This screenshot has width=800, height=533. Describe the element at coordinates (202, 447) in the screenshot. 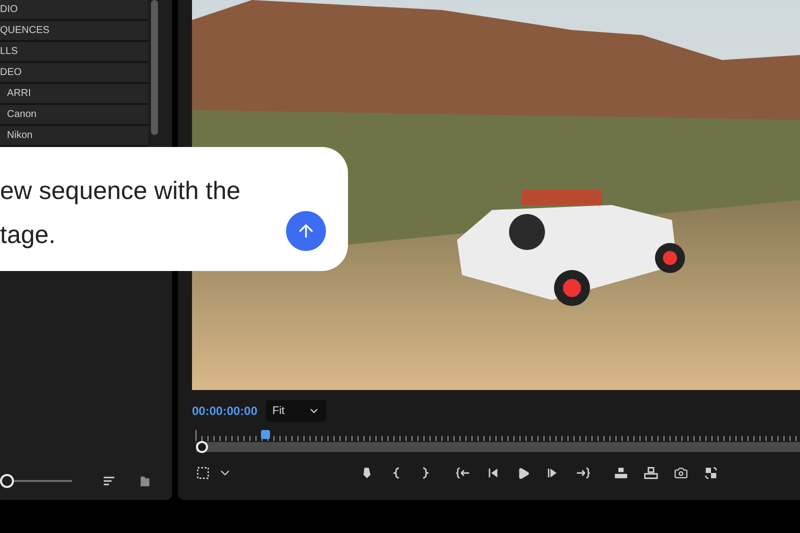

I see `scrub-thumb` at that location.